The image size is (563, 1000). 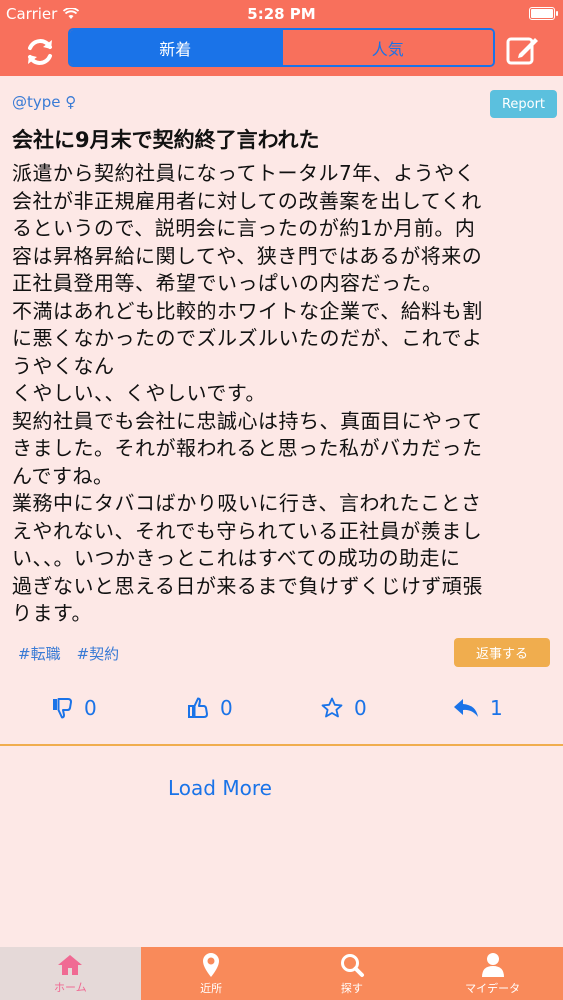 What do you see at coordinates (247, 585) in the screenshot?
I see `post-body-line: 過ぎないと思える日が来るまで負けずくじけず頑張` at bounding box center [247, 585].